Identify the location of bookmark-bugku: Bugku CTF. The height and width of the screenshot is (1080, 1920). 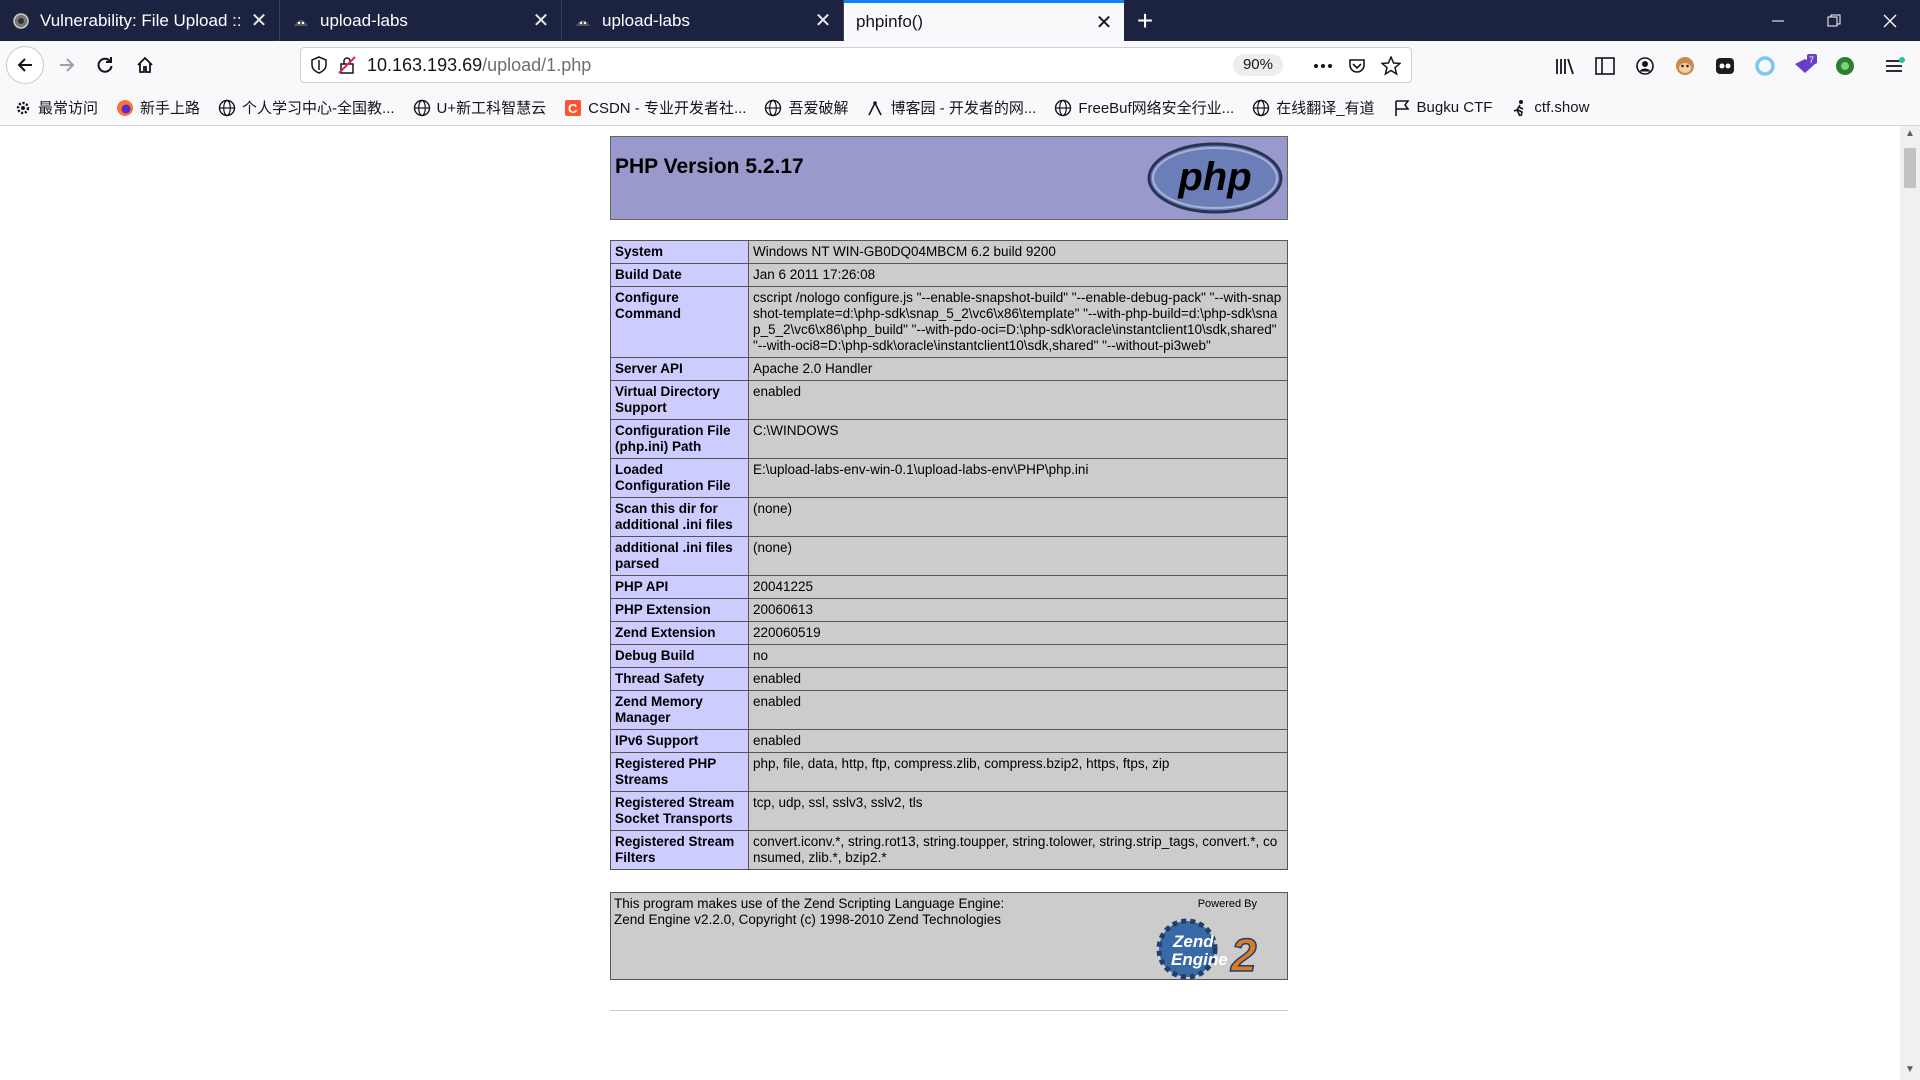
(1443, 108).